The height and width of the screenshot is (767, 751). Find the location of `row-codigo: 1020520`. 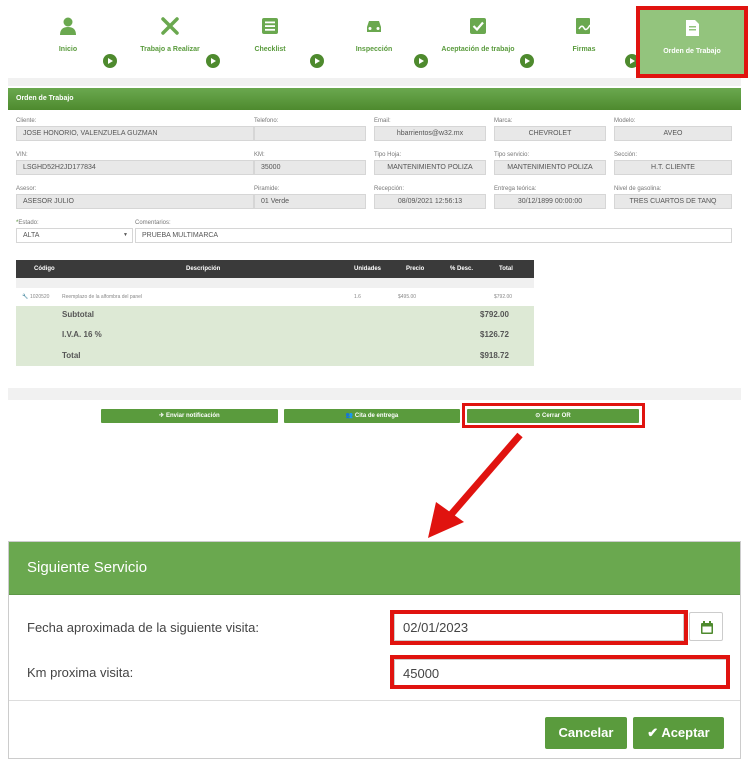

row-codigo: 1020520 is located at coordinates (40, 297).